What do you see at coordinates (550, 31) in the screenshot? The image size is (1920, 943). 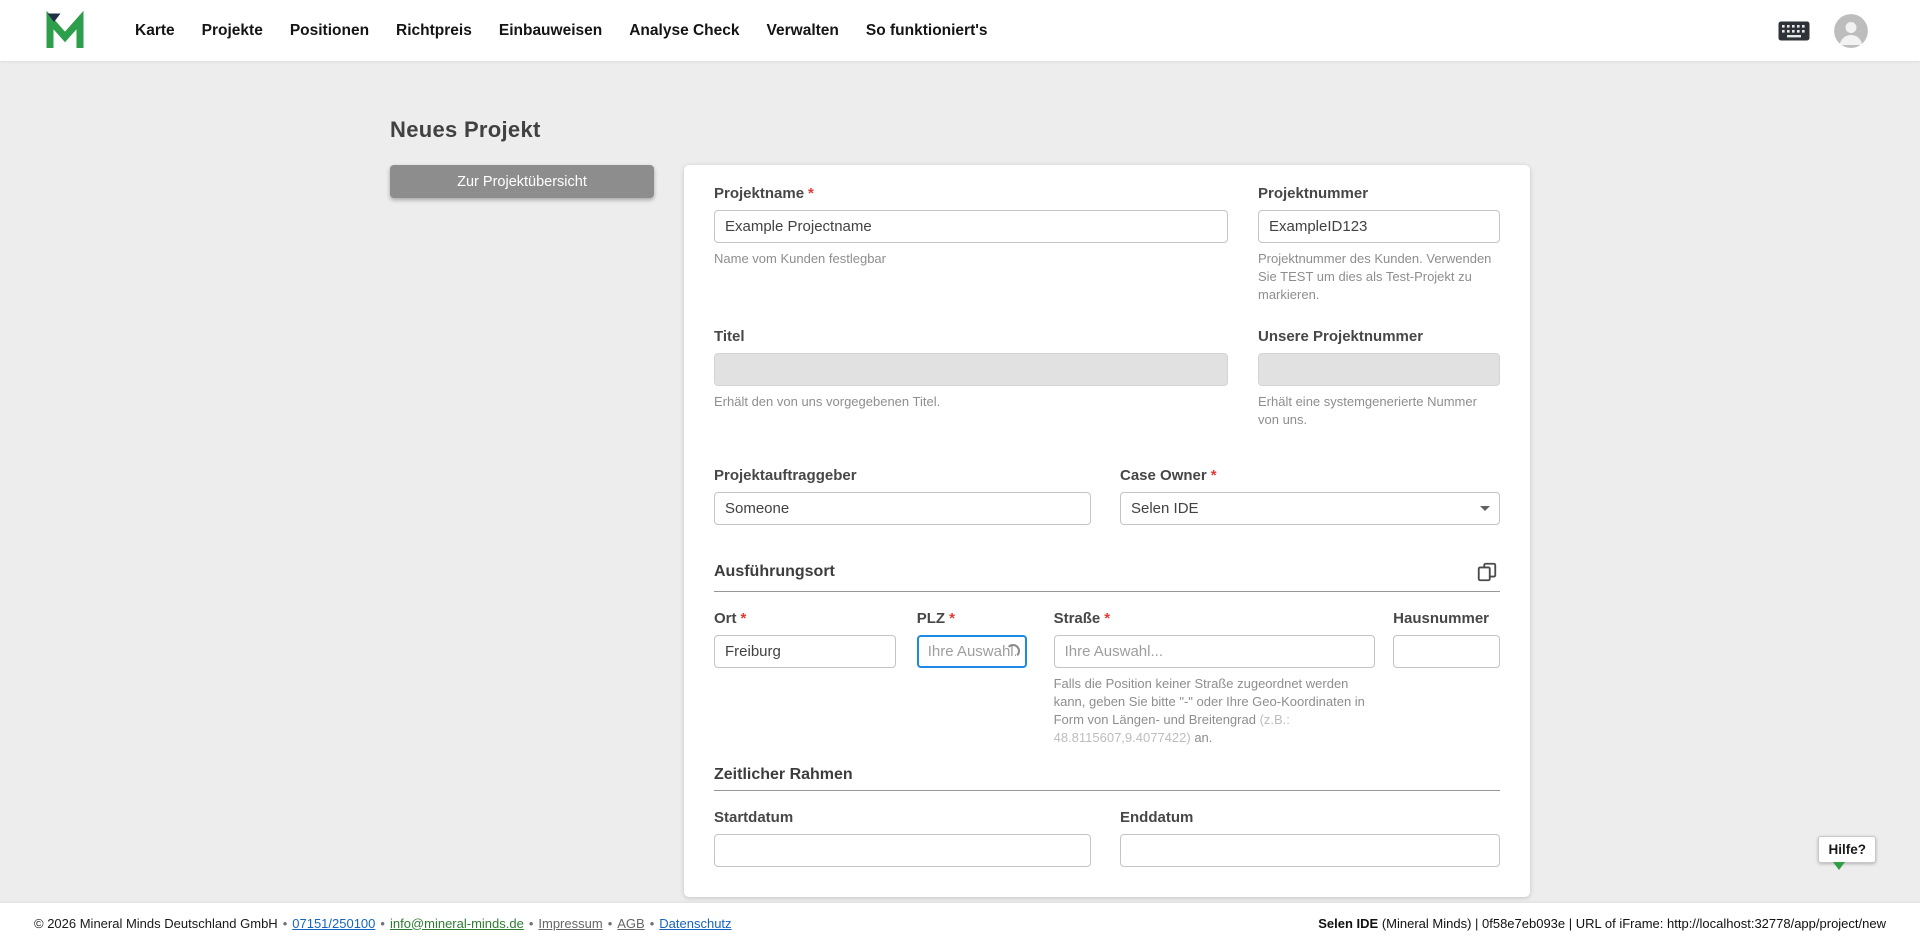 I see `nav-item-einbauweisen: Einbauweisen` at bounding box center [550, 31].